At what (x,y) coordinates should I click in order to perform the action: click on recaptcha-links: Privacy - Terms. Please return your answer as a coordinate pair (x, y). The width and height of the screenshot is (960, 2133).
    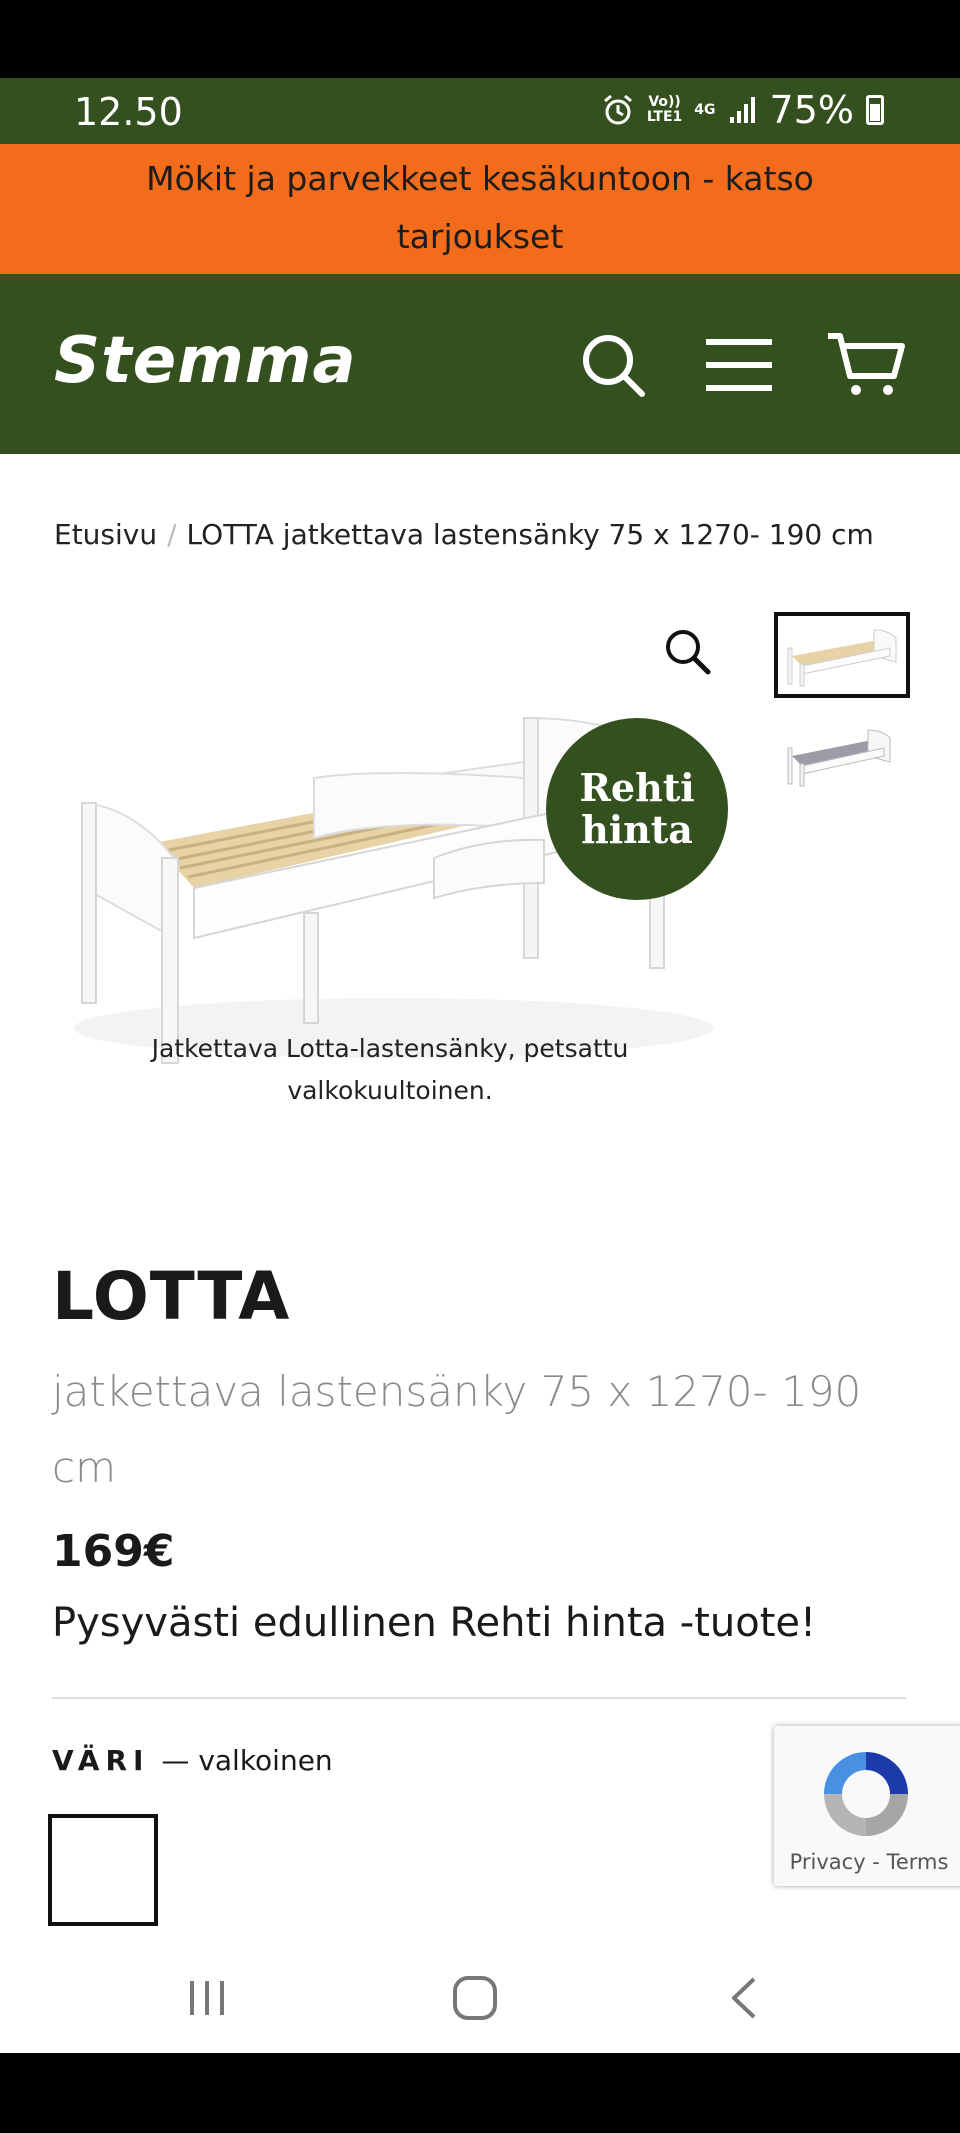
    Looking at the image, I should click on (867, 1862).